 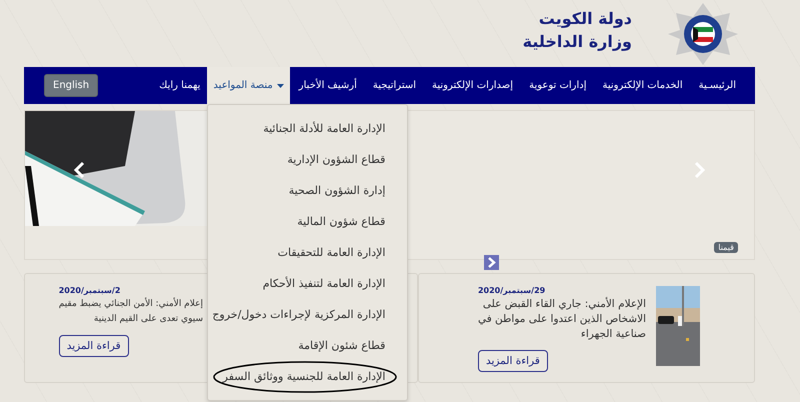 I want to click on menu-item: الإدارة العامة للأدلة الجنائية, so click(x=308, y=128).